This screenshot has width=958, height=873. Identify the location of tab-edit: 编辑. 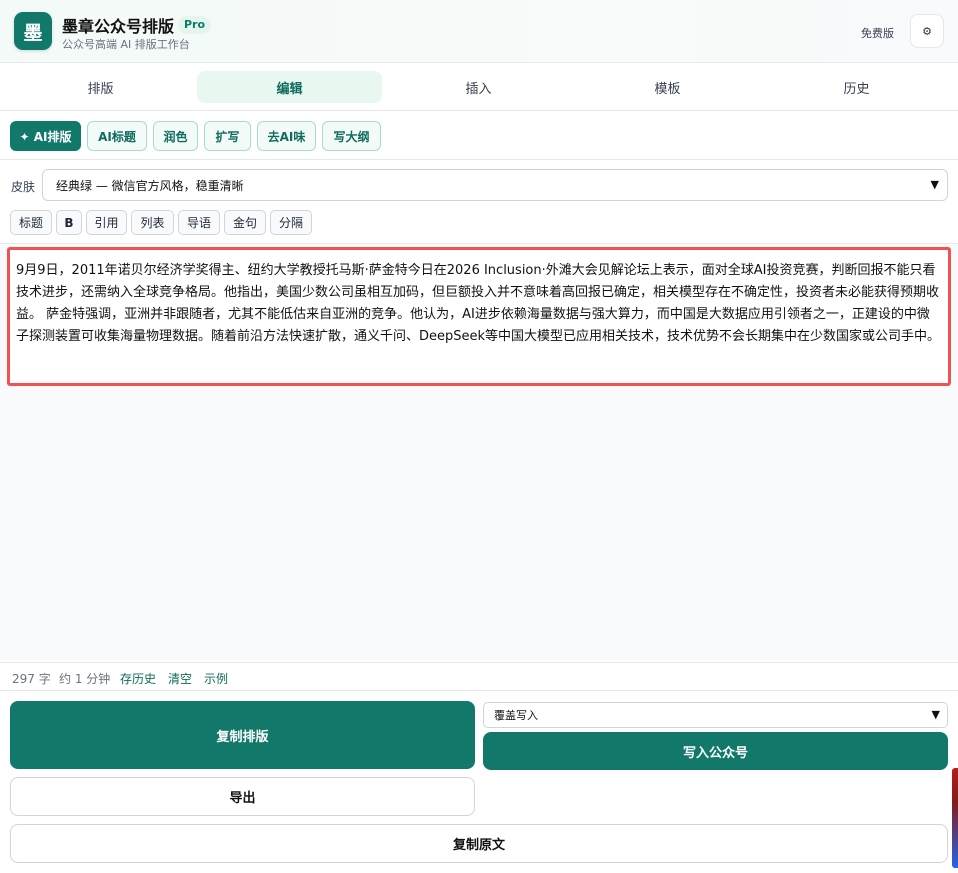
(289, 87).